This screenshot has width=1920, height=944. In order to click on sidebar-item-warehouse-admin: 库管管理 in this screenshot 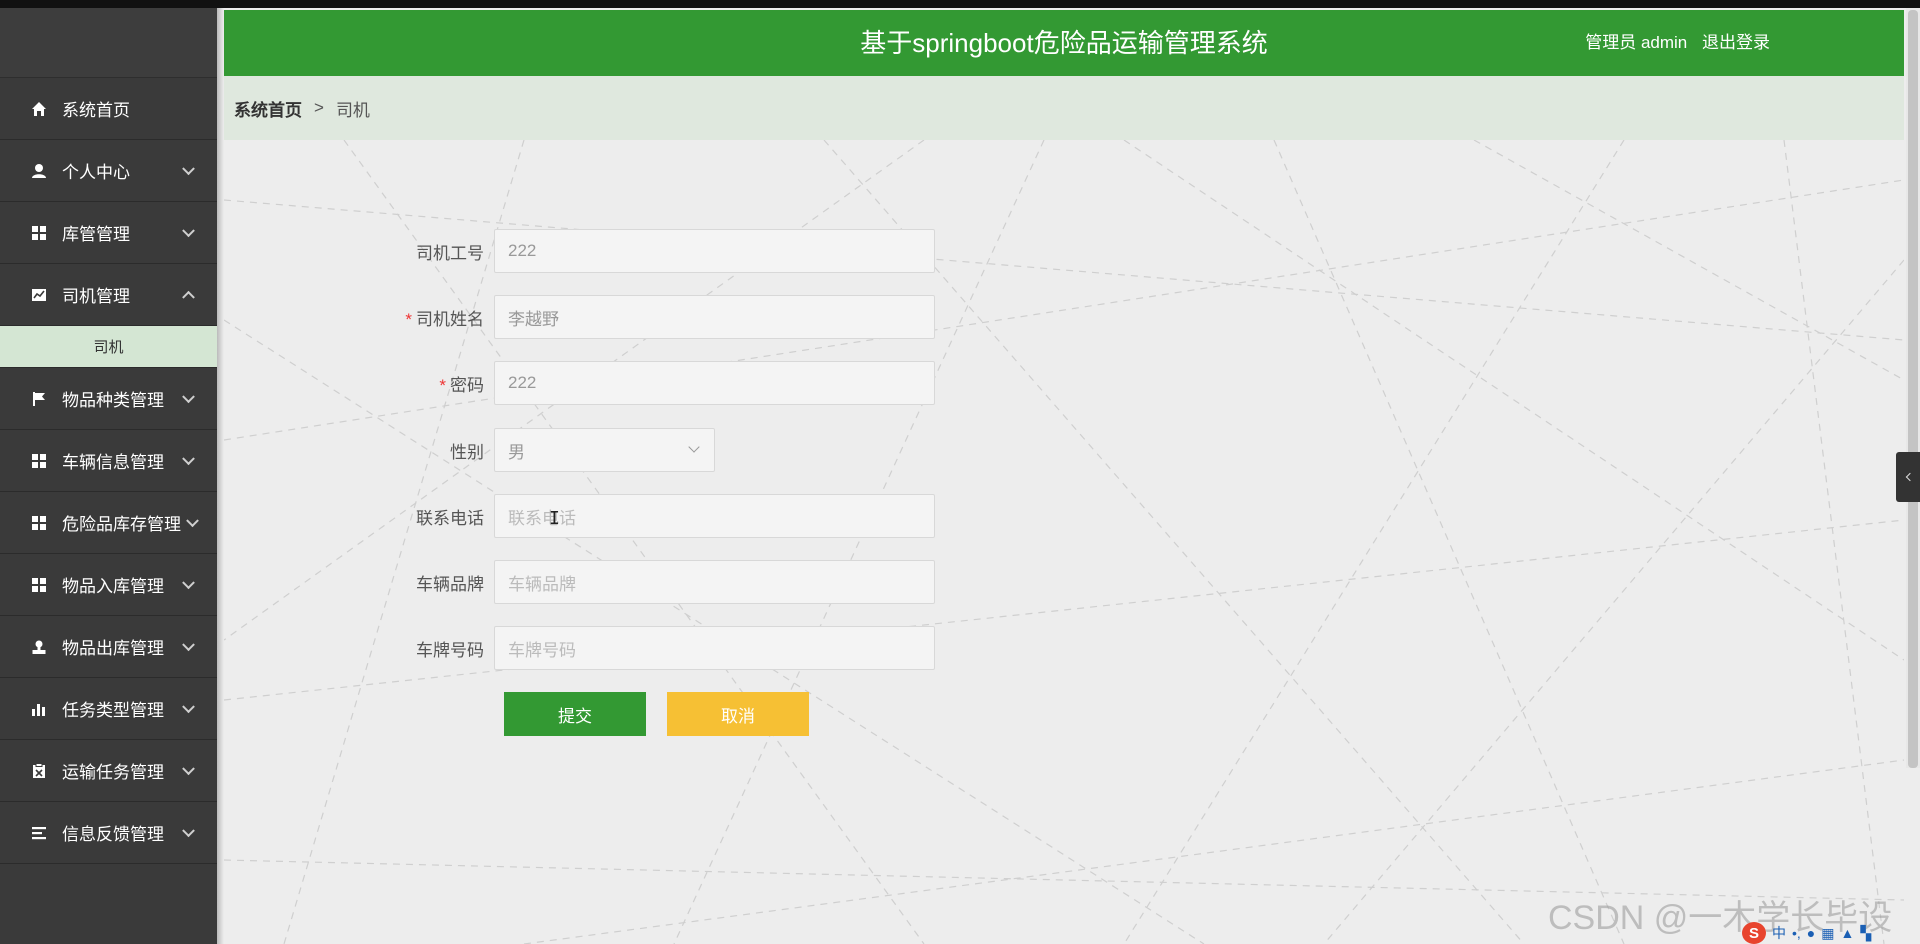, I will do `click(108, 233)`.